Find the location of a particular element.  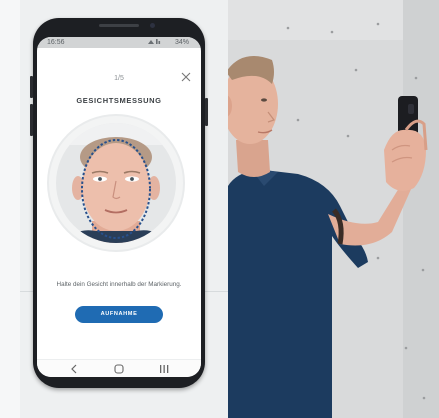

volume-button is located at coordinates (31, 87).